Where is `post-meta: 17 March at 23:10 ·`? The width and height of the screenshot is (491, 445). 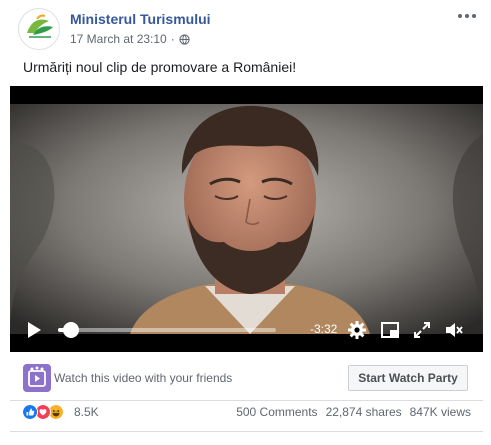 post-meta: 17 March at 23:10 · is located at coordinates (130, 39).